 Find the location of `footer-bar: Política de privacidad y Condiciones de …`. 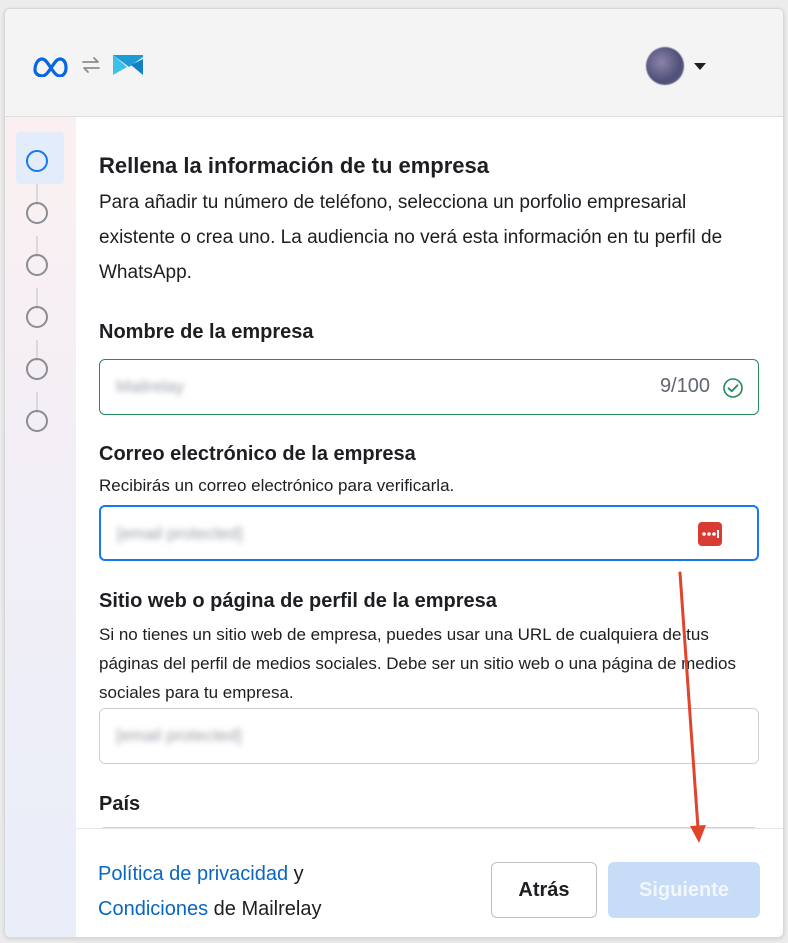

footer-bar: Política de privacidad y Condiciones de … is located at coordinates (429, 882).